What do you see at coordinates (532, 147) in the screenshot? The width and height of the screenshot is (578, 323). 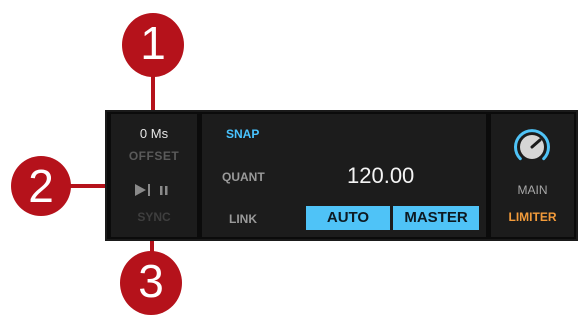 I see `volume-knob-icon` at bounding box center [532, 147].